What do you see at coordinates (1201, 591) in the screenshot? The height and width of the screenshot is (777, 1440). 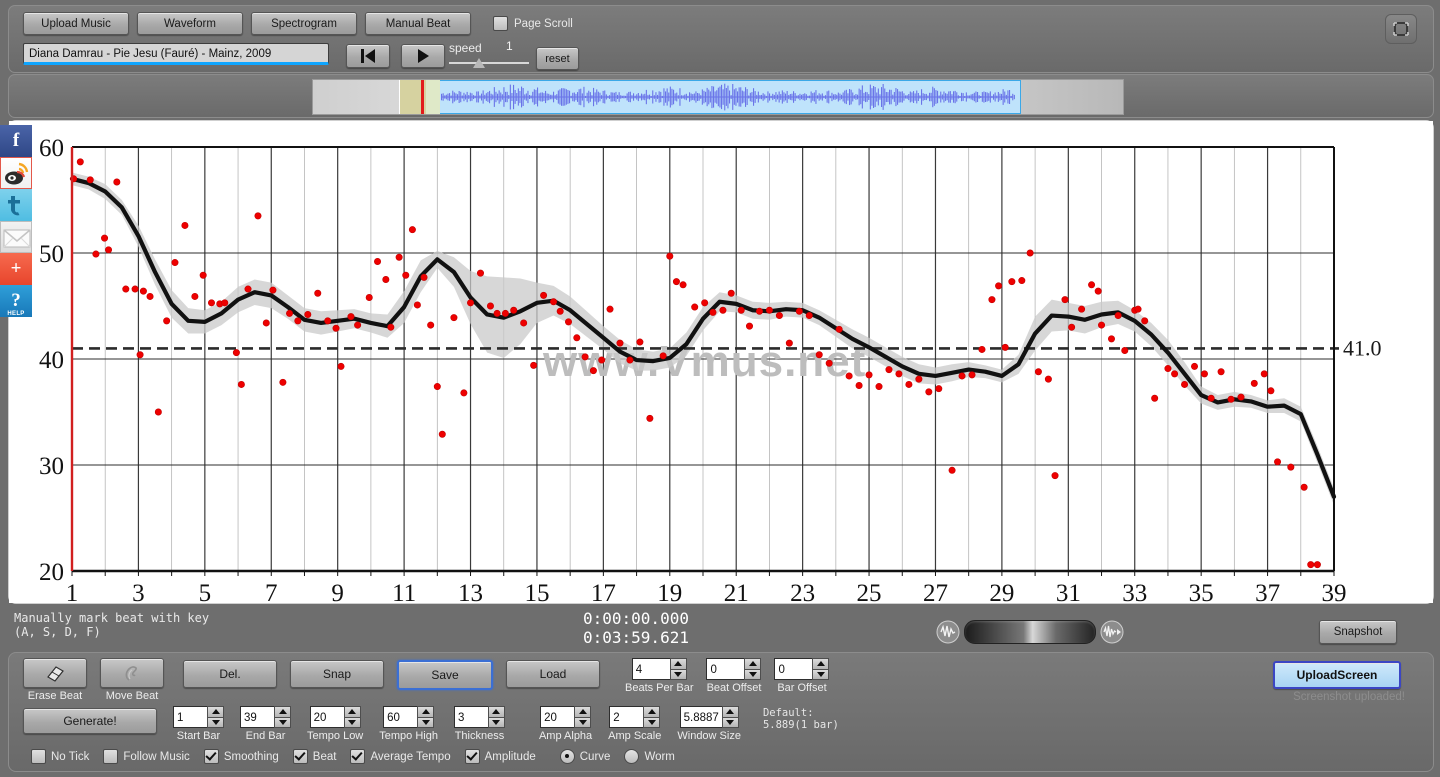 I see `x-tick-label: 35` at bounding box center [1201, 591].